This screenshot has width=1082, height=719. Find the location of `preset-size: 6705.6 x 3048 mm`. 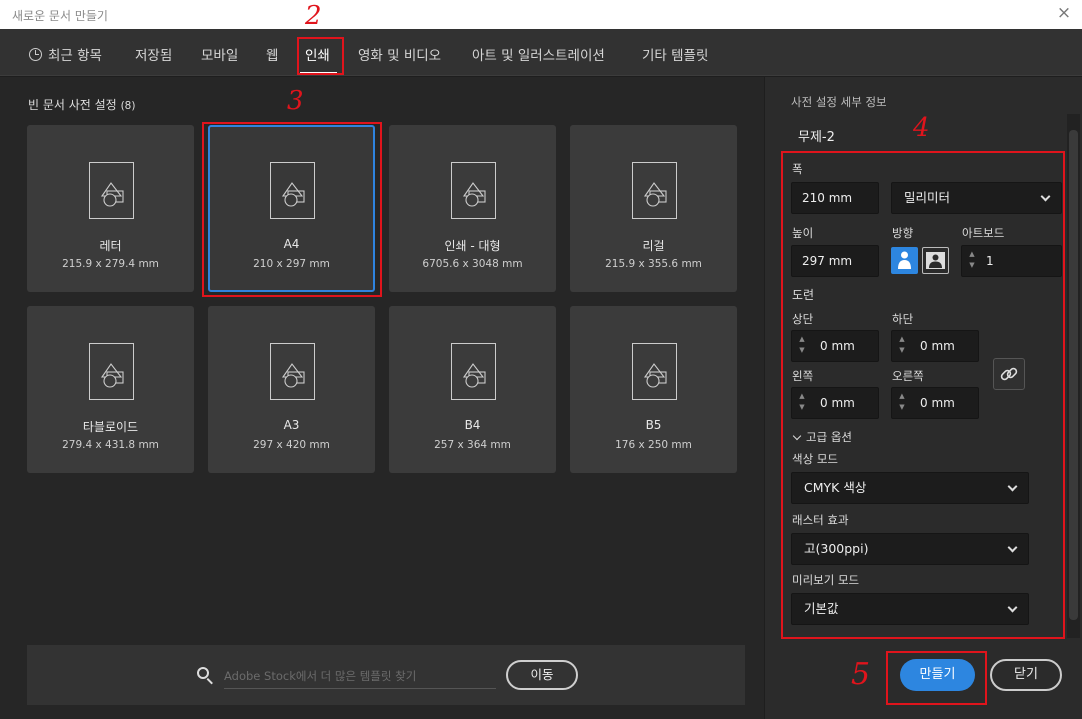

preset-size: 6705.6 x 3048 mm is located at coordinates (472, 264).